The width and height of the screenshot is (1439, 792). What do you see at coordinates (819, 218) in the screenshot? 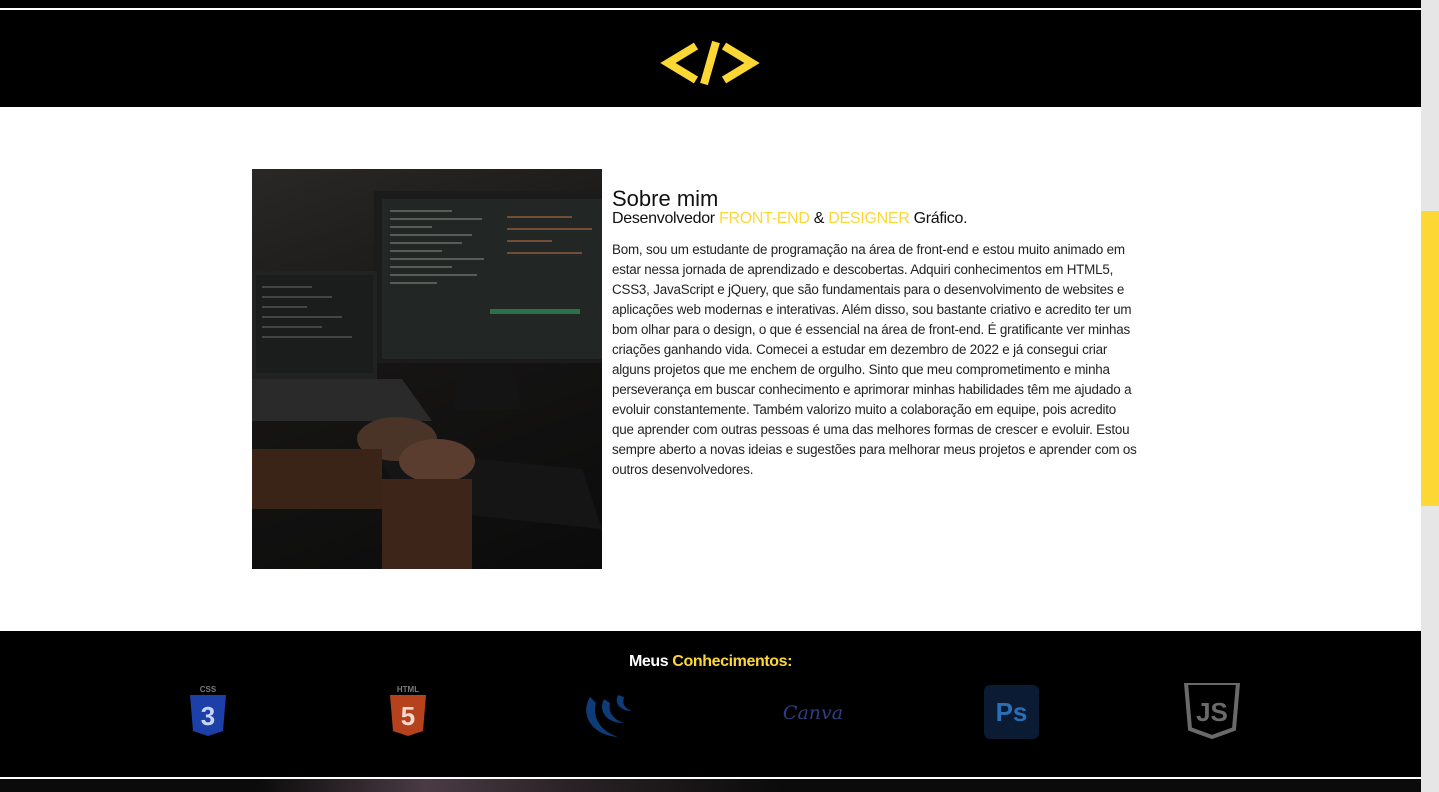
I see `subtitle-ampersand: &` at bounding box center [819, 218].